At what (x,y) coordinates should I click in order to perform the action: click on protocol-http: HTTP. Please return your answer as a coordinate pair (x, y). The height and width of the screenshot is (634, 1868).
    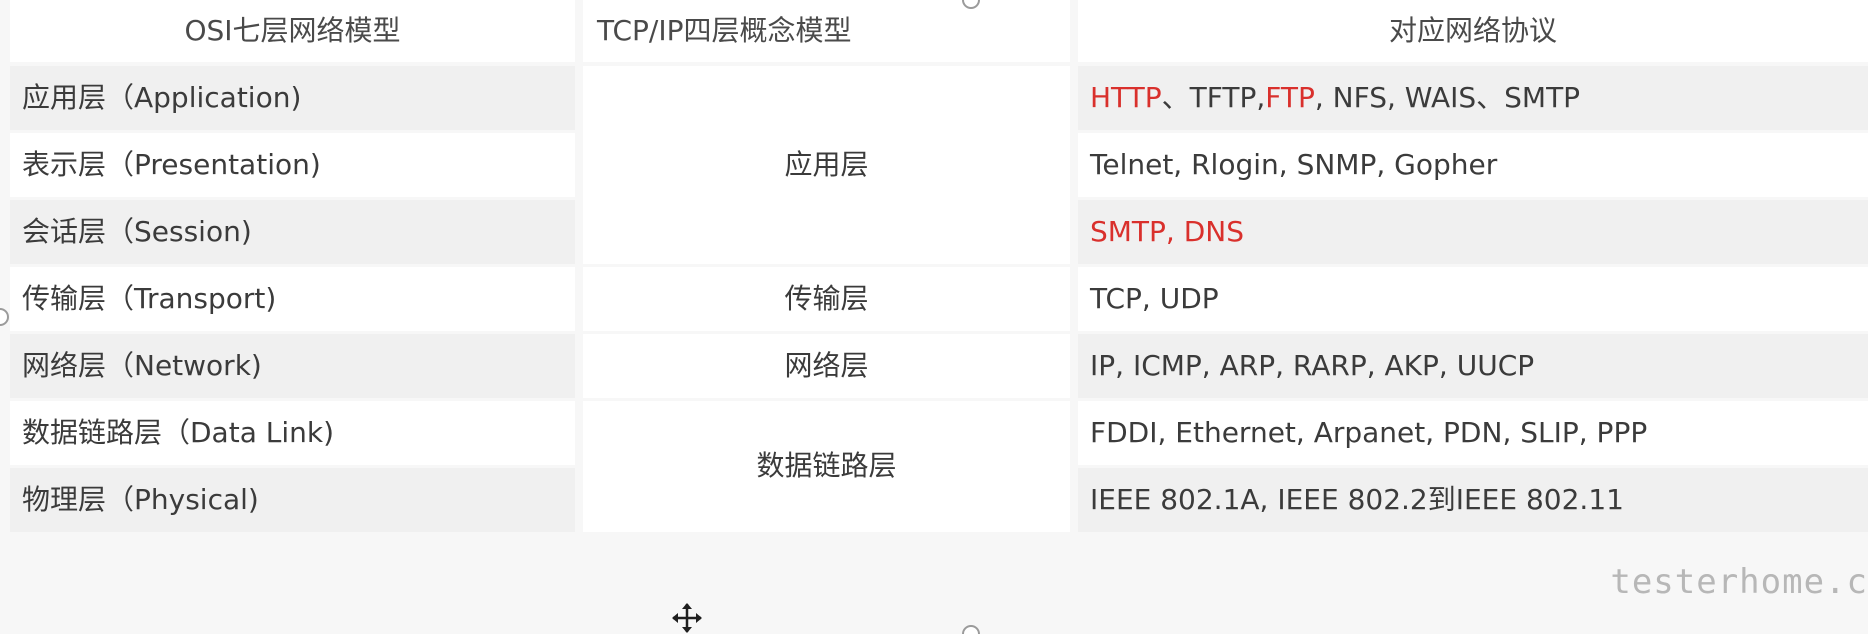
    Looking at the image, I should click on (1126, 97).